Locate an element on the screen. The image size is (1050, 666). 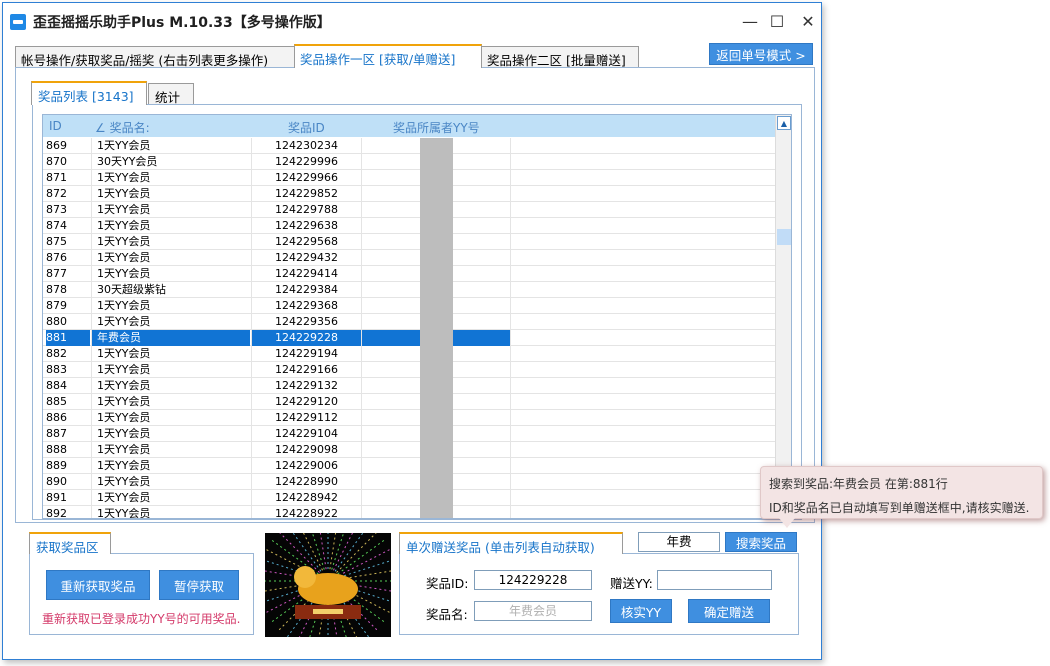
row-name-cell: 30天YY会员 is located at coordinates (170, 162).